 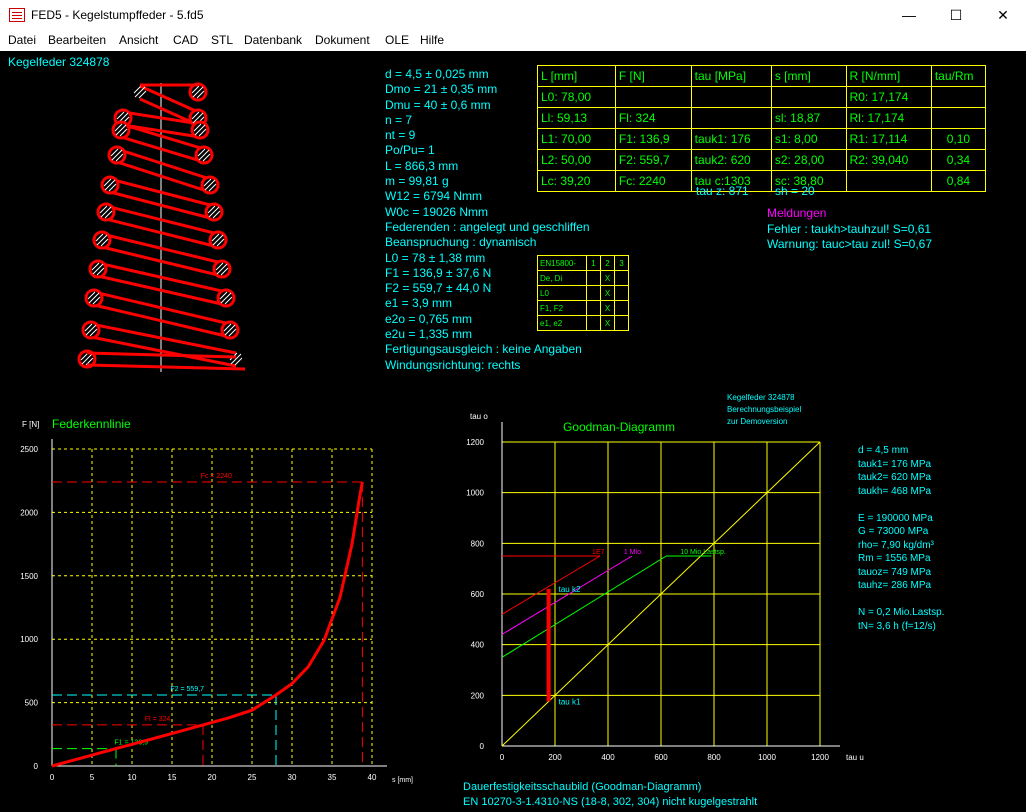 I want to click on goodman-y-tick: 400, so click(x=478, y=645).